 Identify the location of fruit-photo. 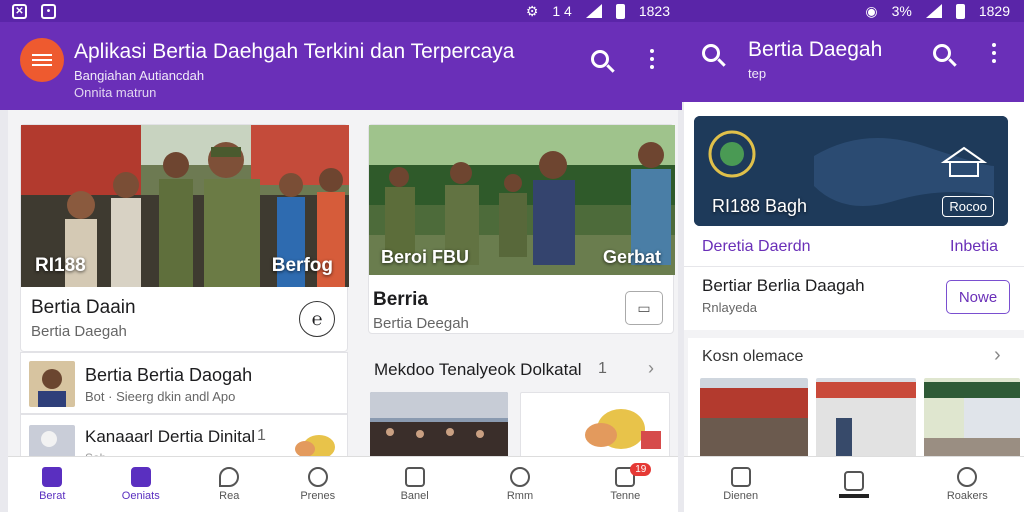
(595, 425).